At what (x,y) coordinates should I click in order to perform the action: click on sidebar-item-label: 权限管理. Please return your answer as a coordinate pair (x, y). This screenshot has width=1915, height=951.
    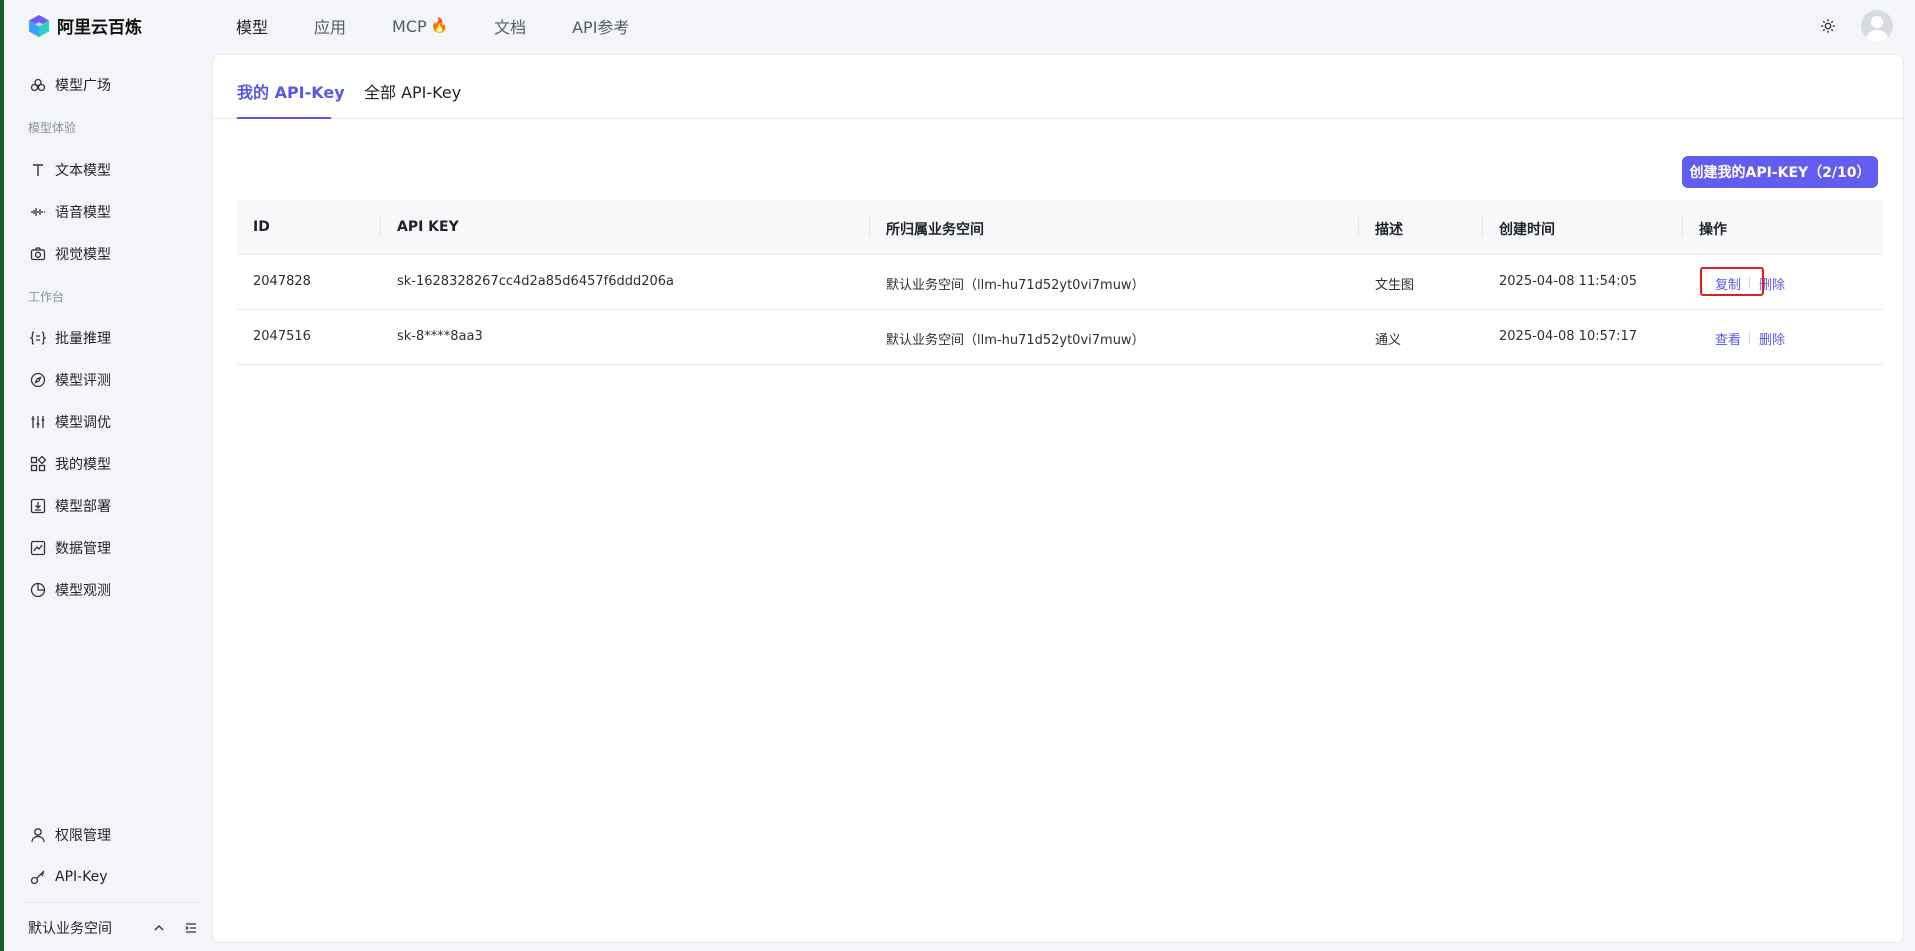
    Looking at the image, I should click on (83, 836).